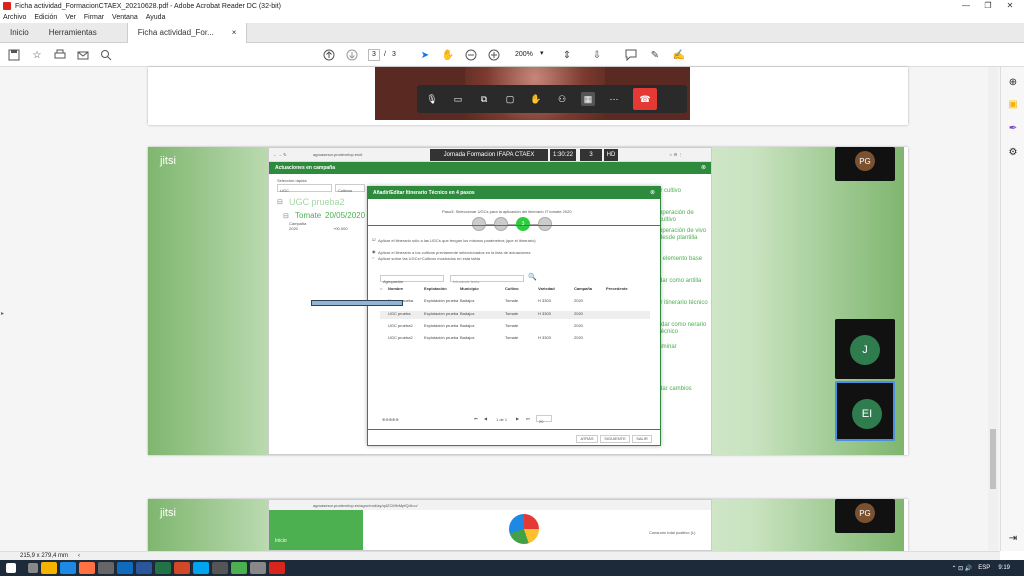  I want to click on browser-menu-icons: ☆ ⚙ ⋮, so click(675, 154).